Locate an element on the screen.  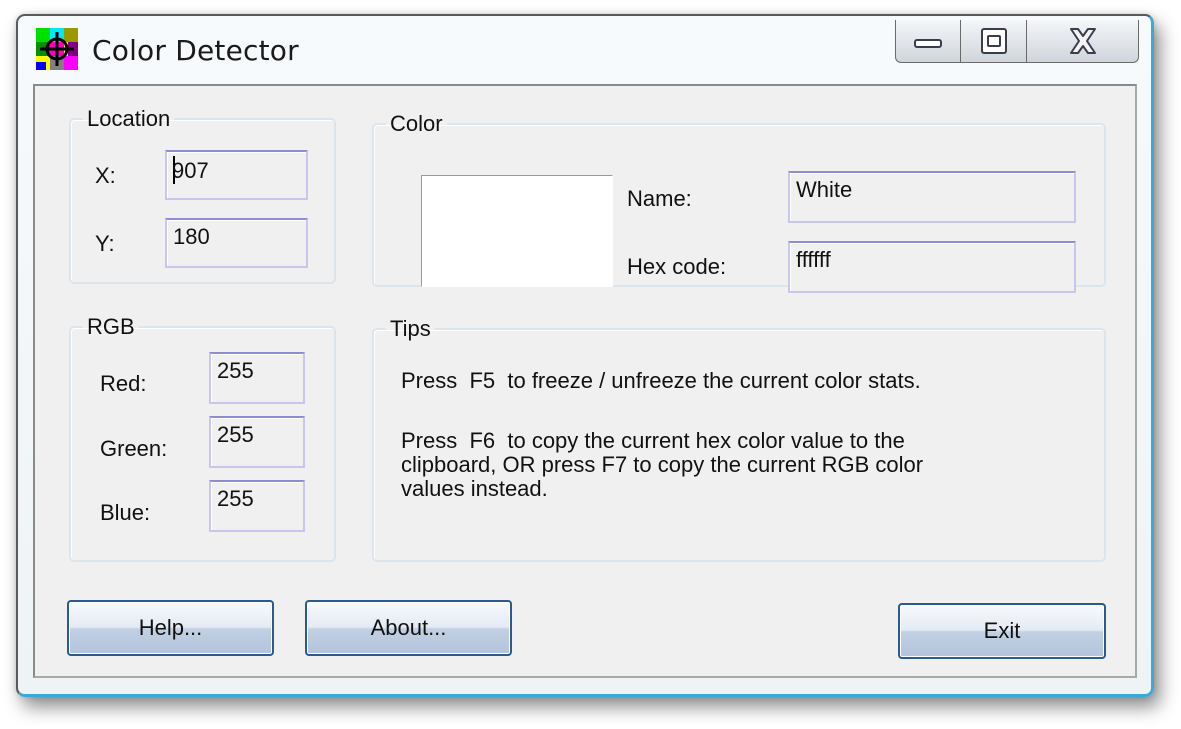
tips-legend: Tips is located at coordinates (410, 328).